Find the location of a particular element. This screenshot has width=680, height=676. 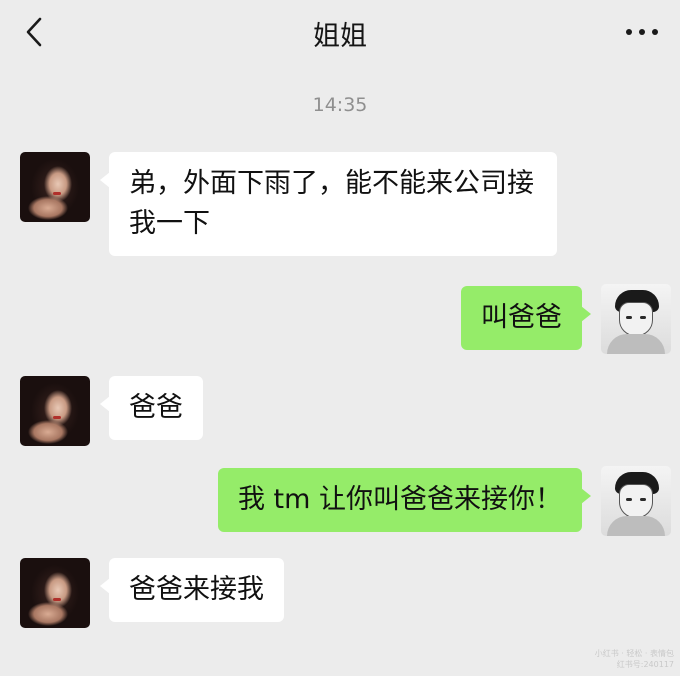

watermark-line: 红书号:240117 is located at coordinates (645, 664).